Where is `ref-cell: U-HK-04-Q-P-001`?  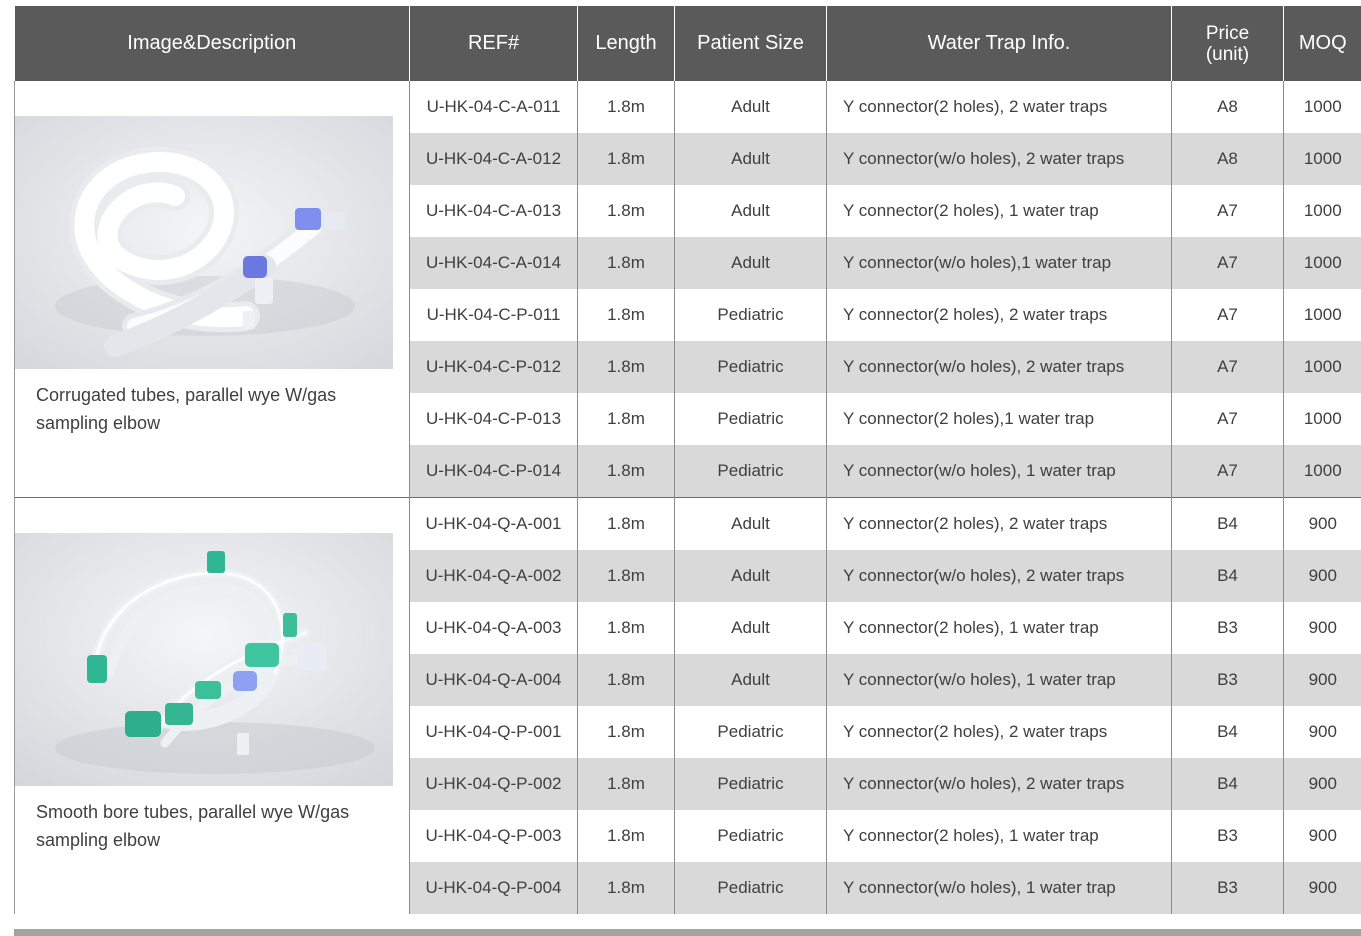 ref-cell: U-HK-04-Q-P-001 is located at coordinates (493, 732).